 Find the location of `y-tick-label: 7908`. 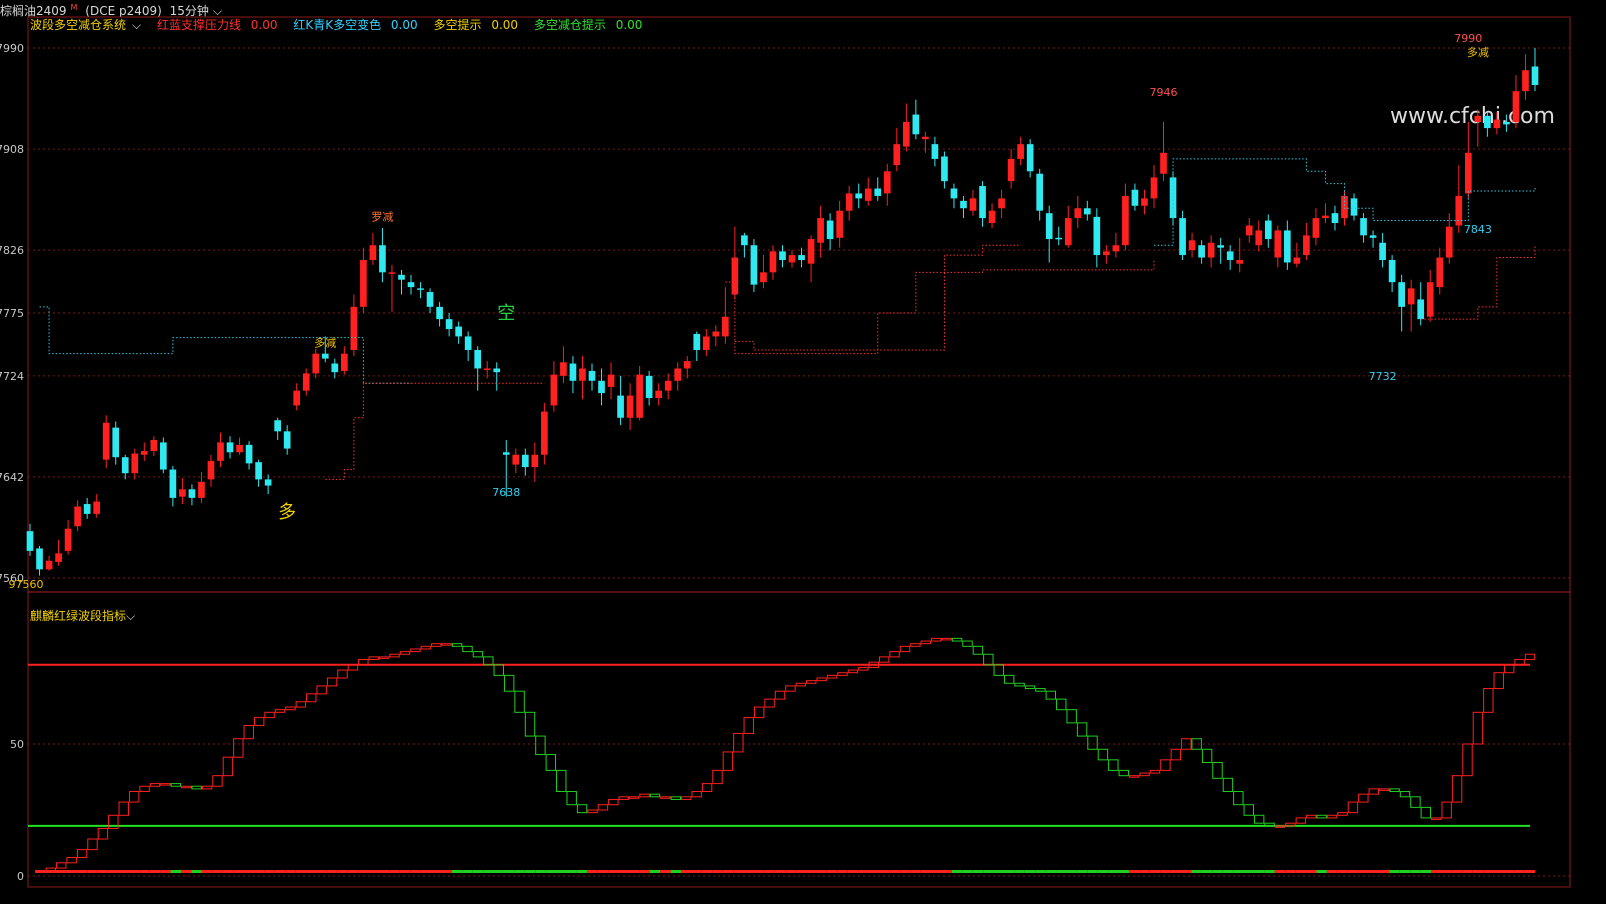

y-tick-label: 7908 is located at coordinates (12, 149).